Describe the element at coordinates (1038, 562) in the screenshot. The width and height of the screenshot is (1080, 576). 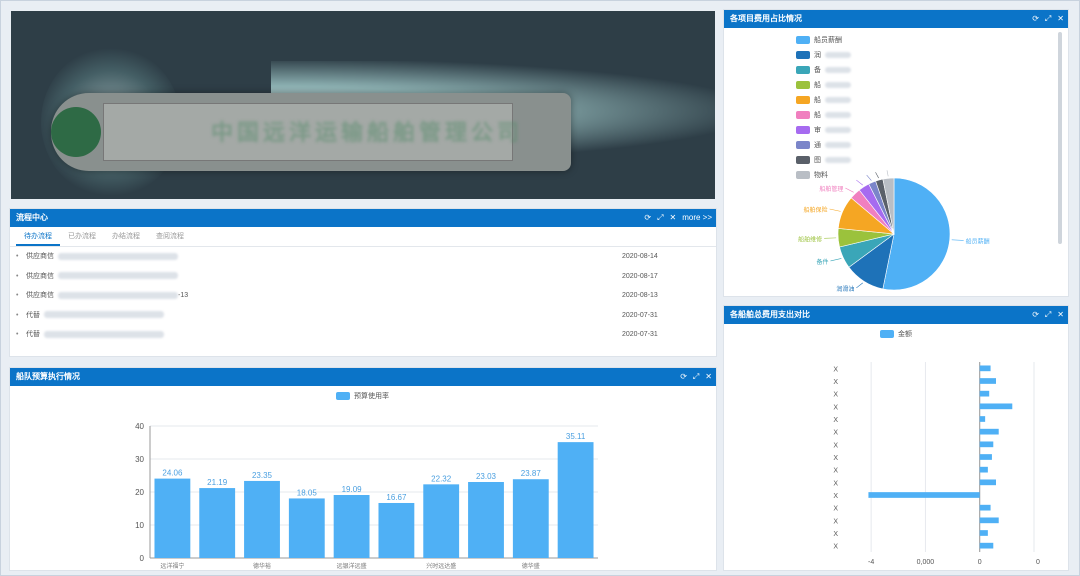
I see `x-tick-label: 0` at that location.